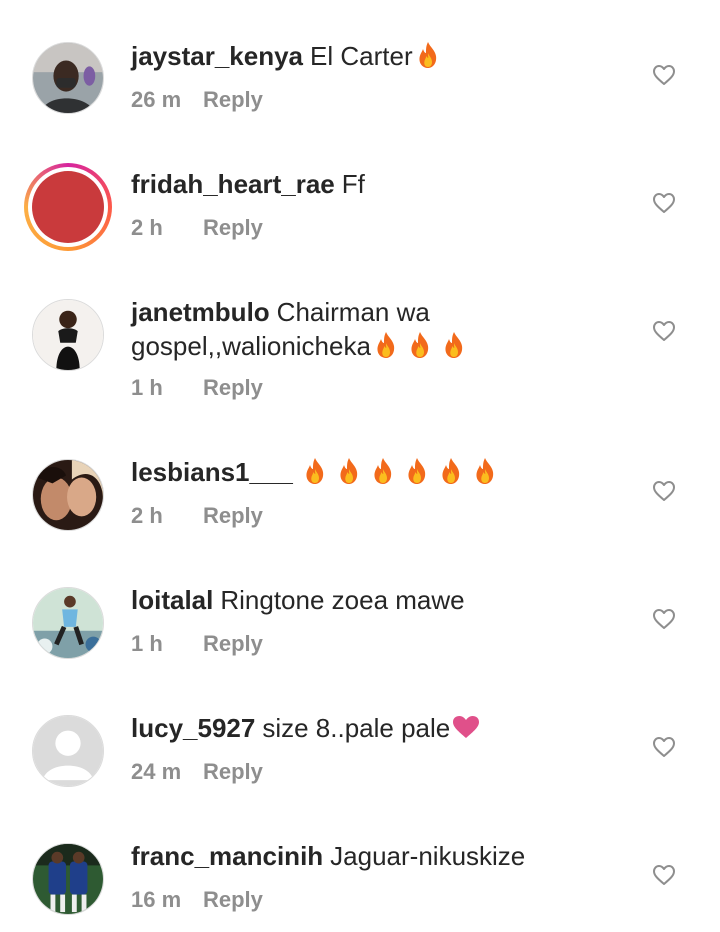 Image resolution: width=720 pixels, height=932 pixels. I want to click on comment-username: fridah_heart_rae, so click(233, 184).